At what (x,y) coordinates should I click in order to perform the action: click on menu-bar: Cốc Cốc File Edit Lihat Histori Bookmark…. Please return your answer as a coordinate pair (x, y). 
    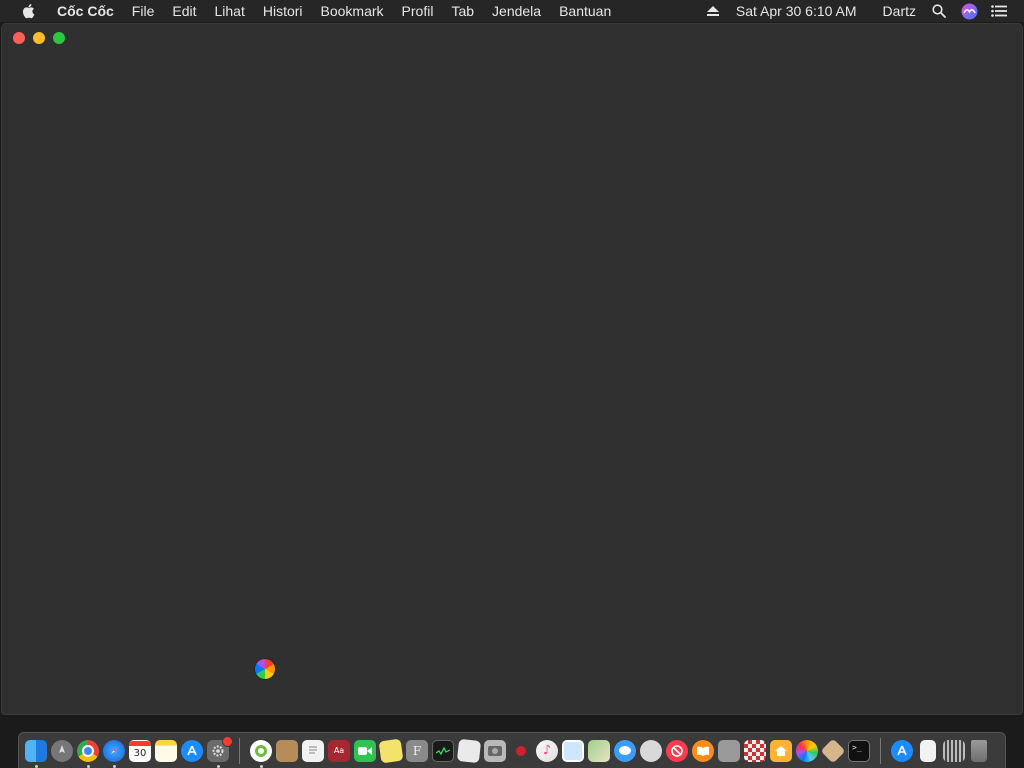
    Looking at the image, I should click on (512, 11).